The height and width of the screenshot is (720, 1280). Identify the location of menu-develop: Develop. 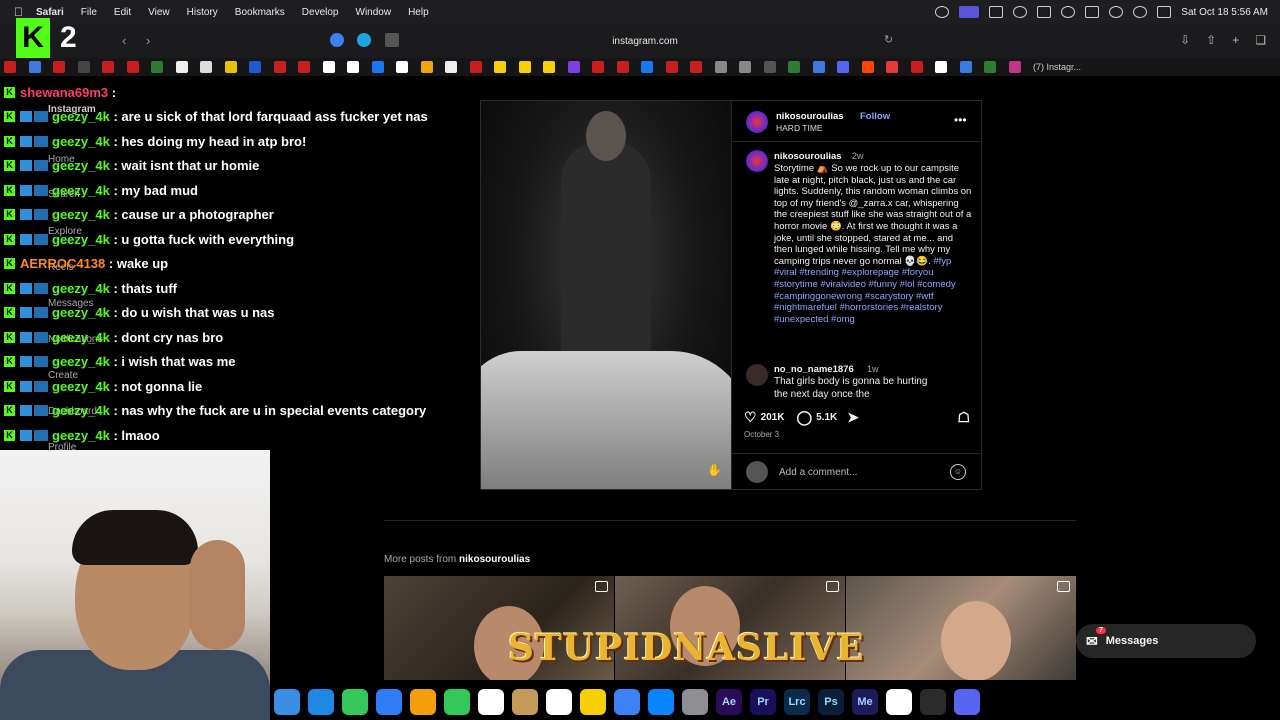
(320, 12).